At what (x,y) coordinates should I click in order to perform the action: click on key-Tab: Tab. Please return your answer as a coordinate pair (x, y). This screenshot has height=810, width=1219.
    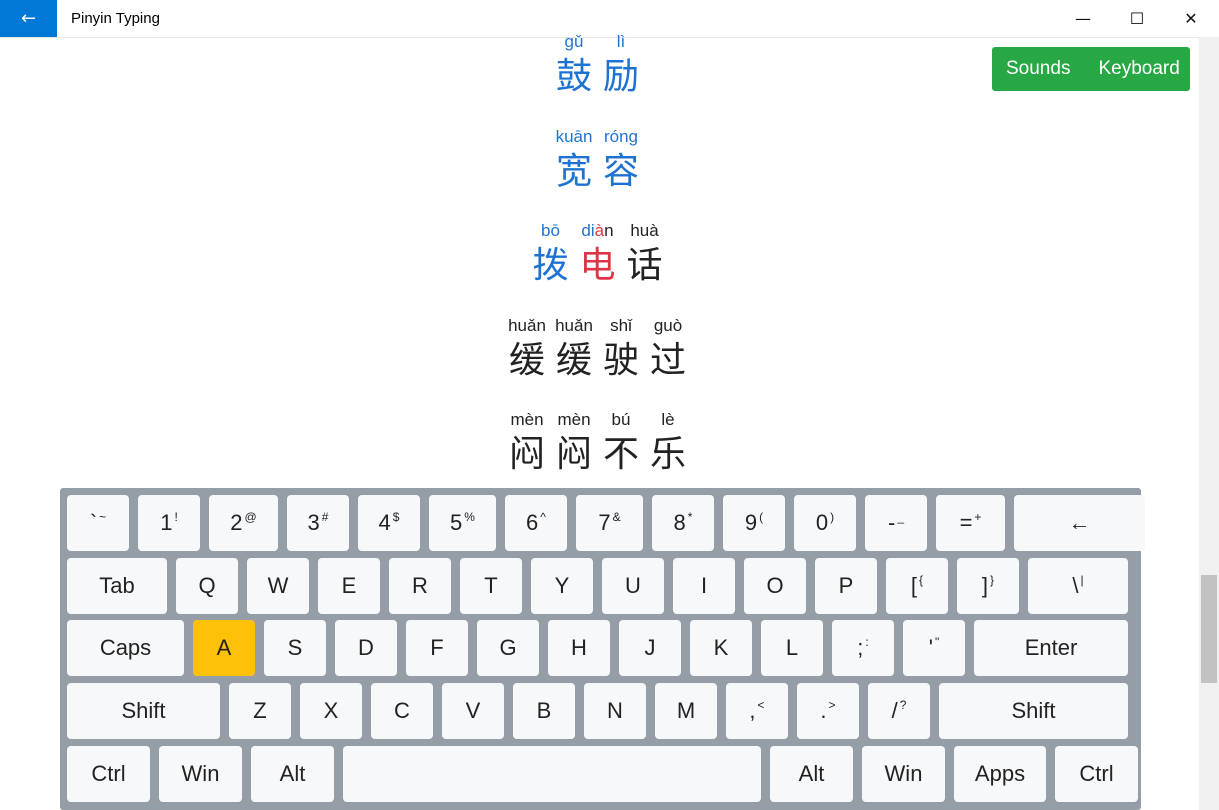
    Looking at the image, I should click on (117, 586).